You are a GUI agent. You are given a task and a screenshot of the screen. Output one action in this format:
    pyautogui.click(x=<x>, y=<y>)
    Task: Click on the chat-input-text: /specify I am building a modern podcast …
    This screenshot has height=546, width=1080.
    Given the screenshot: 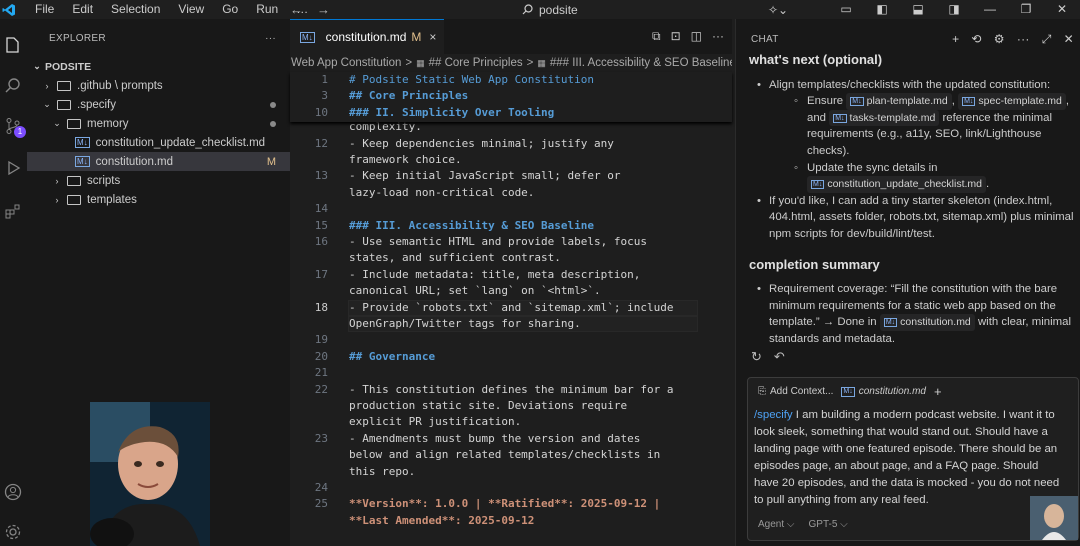 What is the action you would take?
    pyautogui.click(x=910, y=458)
    